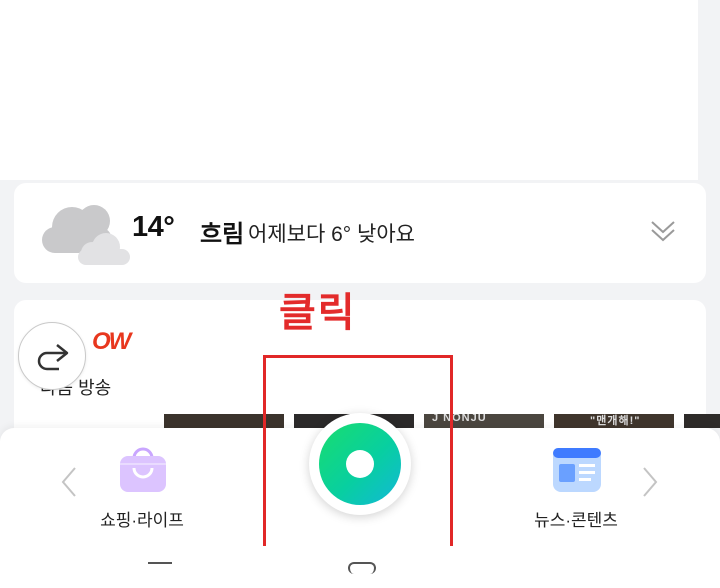  Describe the element at coordinates (142, 518) in the screenshot. I see `shopping-life-label: 쇼핑·라이프` at that location.